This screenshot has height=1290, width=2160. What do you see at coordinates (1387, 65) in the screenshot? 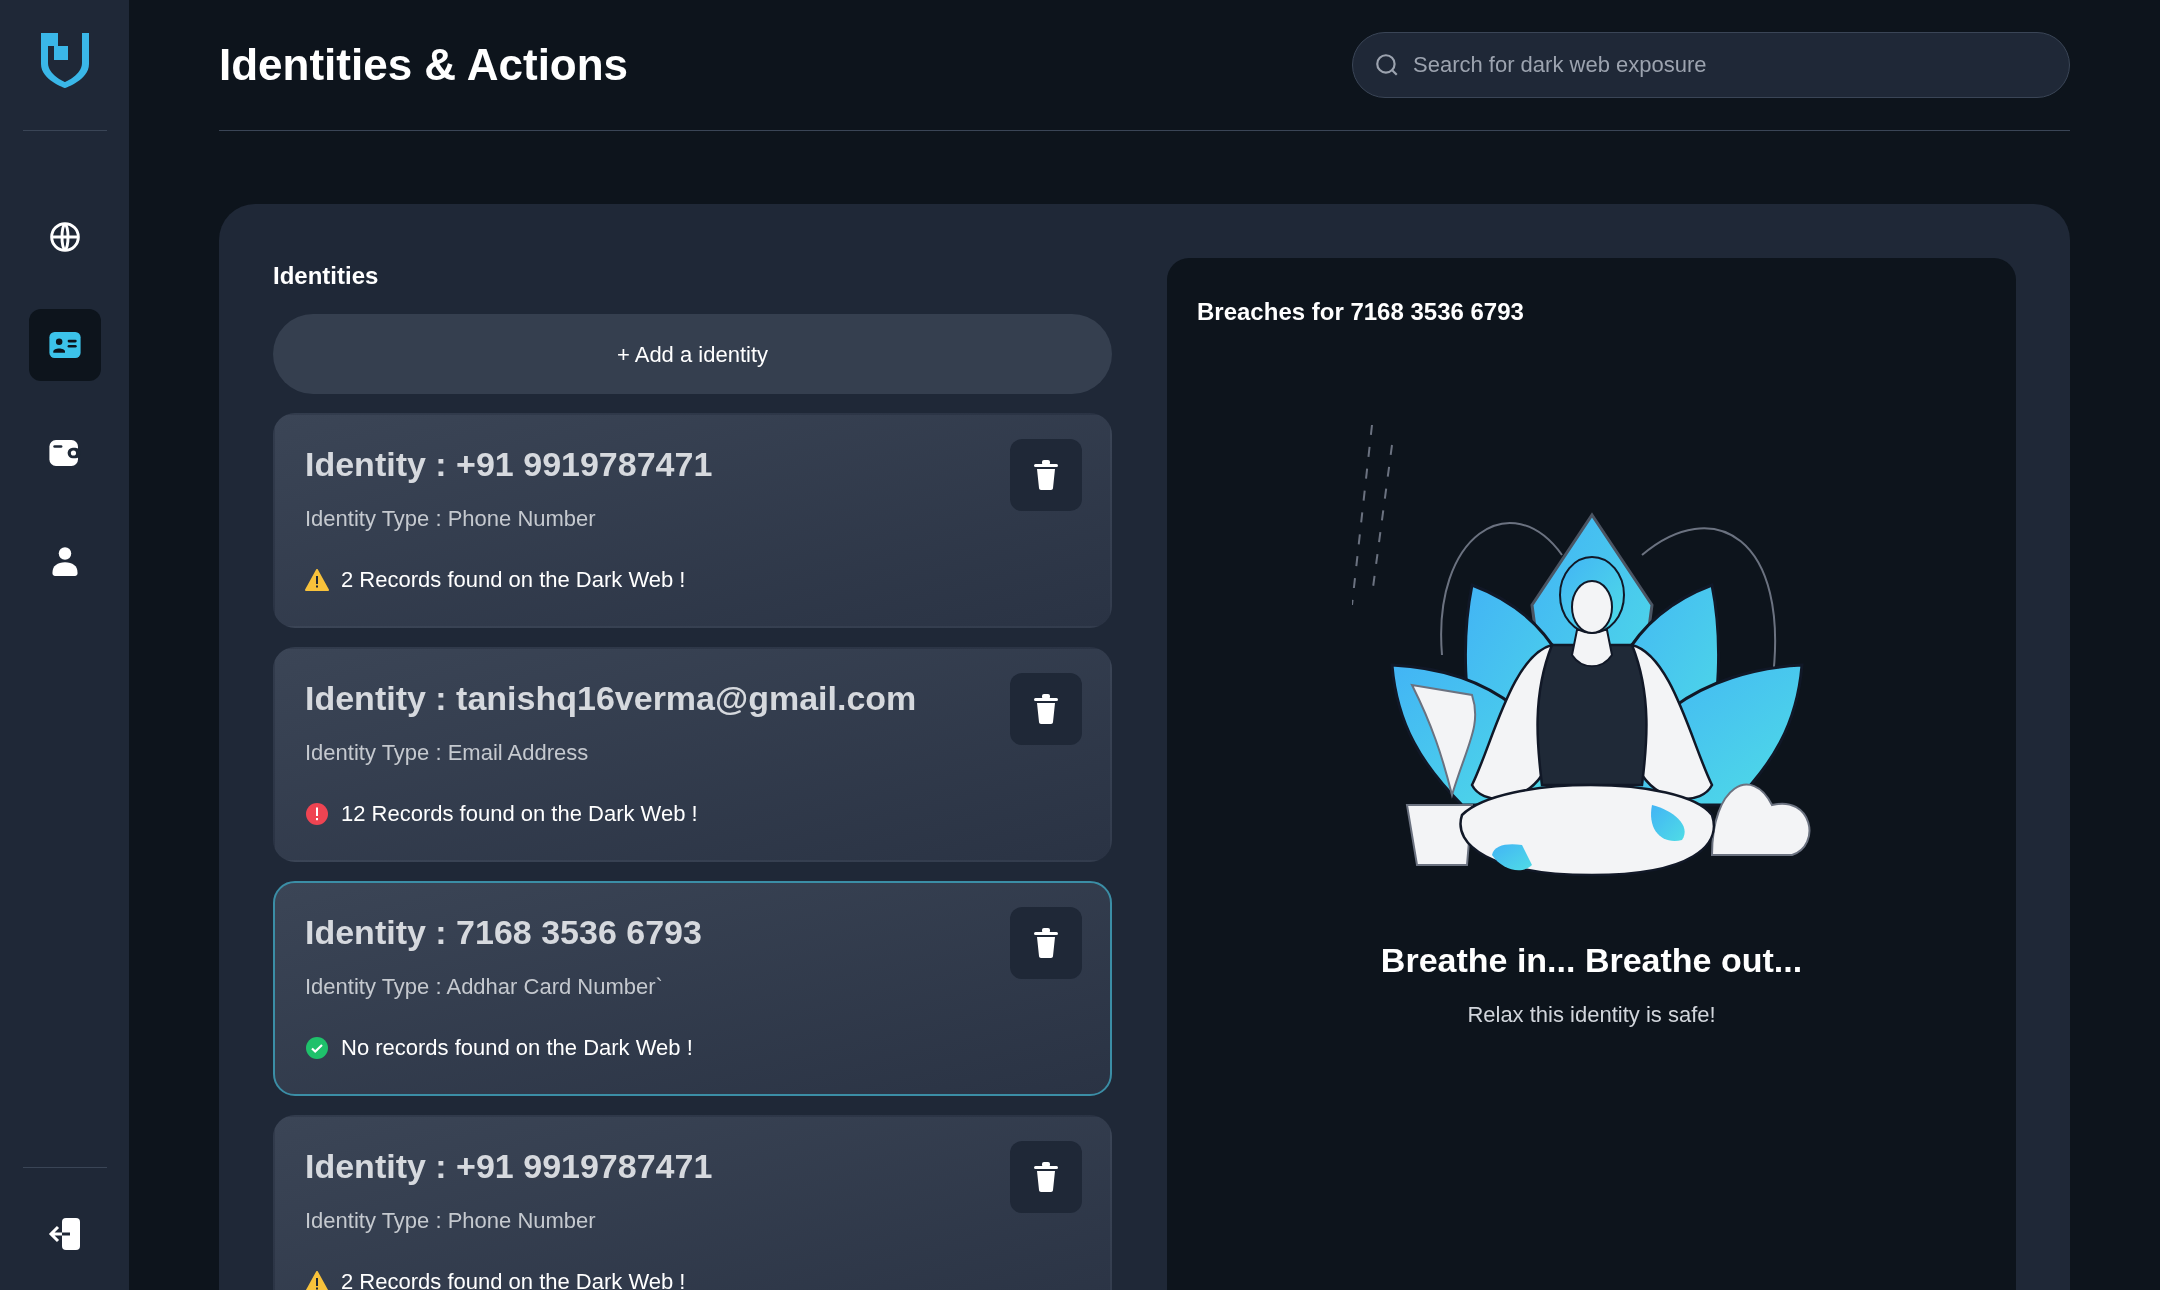
I see `search-icon` at bounding box center [1387, 65].